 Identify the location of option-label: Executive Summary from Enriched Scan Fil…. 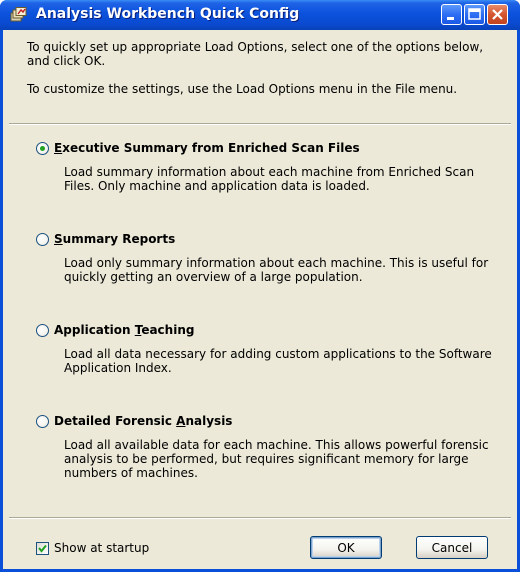
(207, 148).